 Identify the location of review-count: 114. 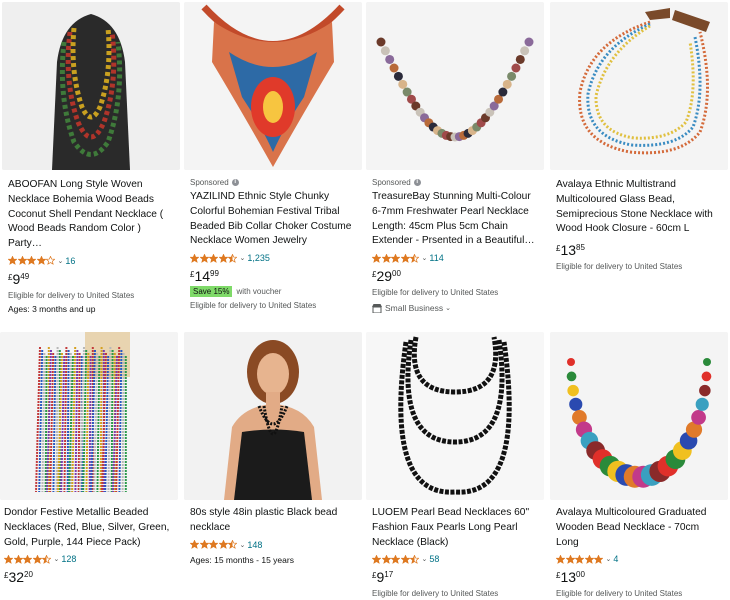
(436, 258).